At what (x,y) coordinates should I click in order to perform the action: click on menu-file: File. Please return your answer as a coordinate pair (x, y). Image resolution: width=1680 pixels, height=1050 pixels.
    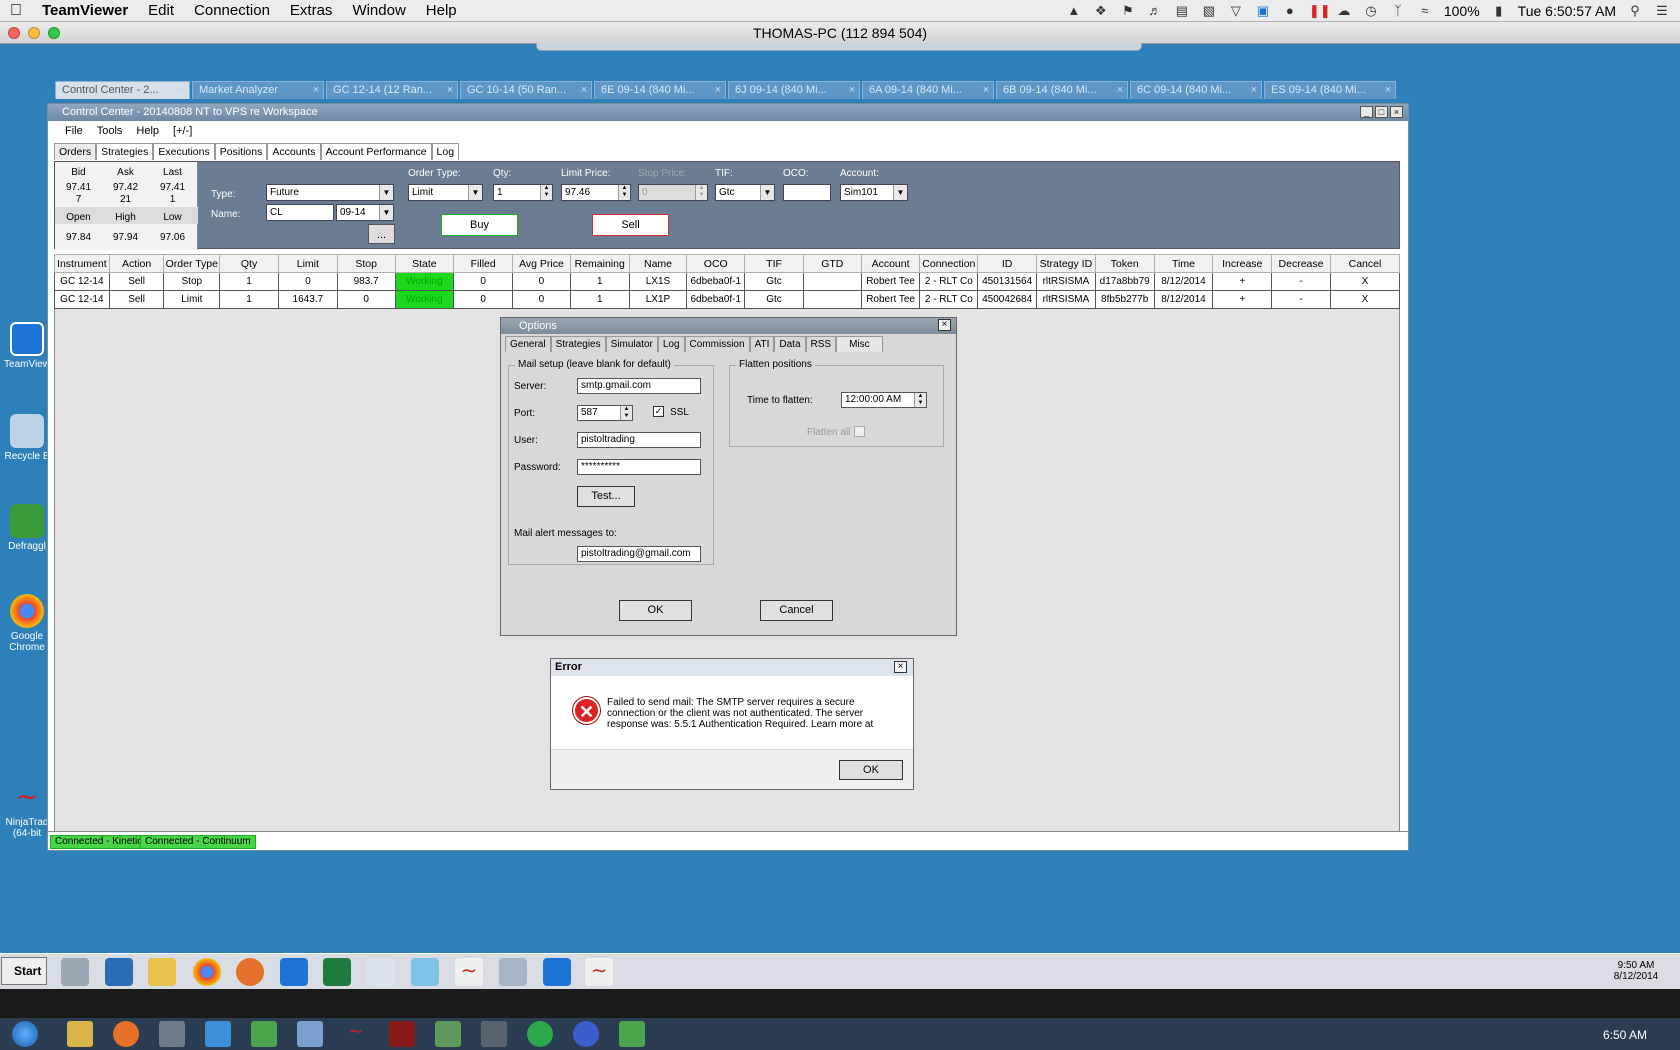
    Looking at the image, I should click on (74, 131).